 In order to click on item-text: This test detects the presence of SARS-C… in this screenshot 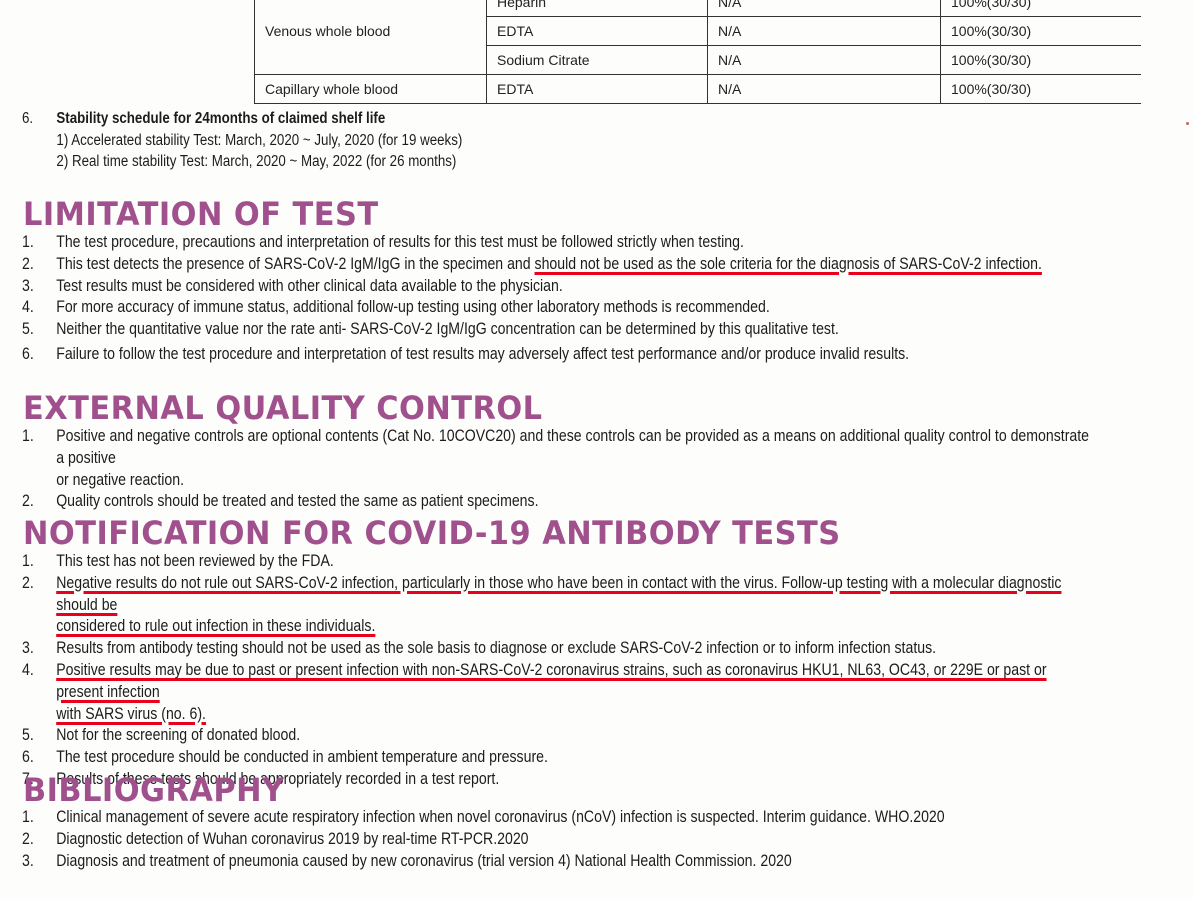, I will do `click(295, 263)`.